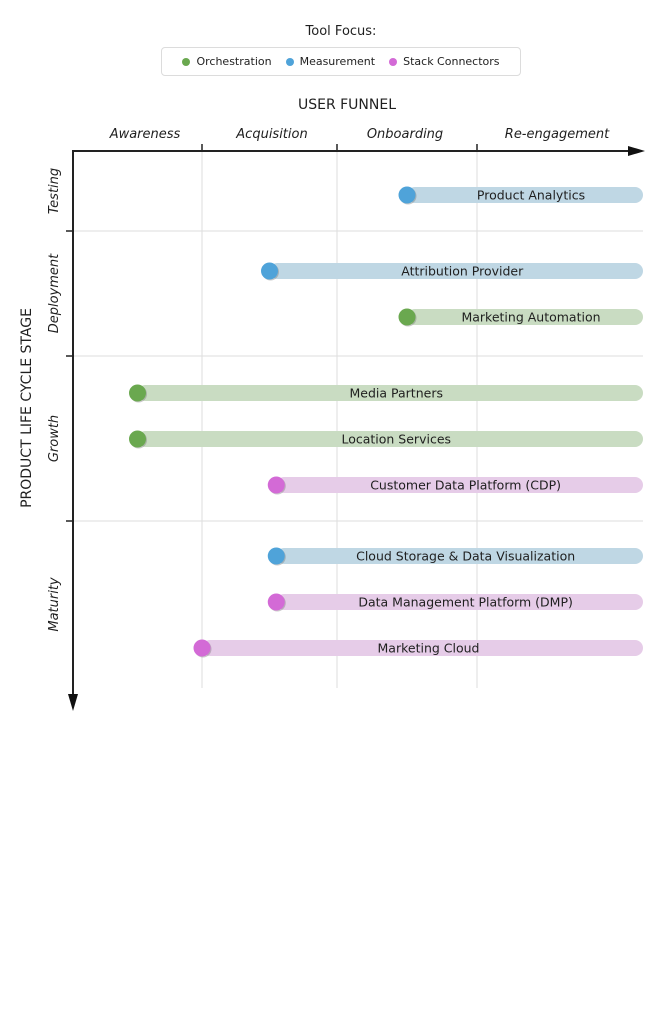 Image resolution: width=656 pixels, height=1024 pixels. I want to click on bar-item: Marketing Automation, so click(520, 317).